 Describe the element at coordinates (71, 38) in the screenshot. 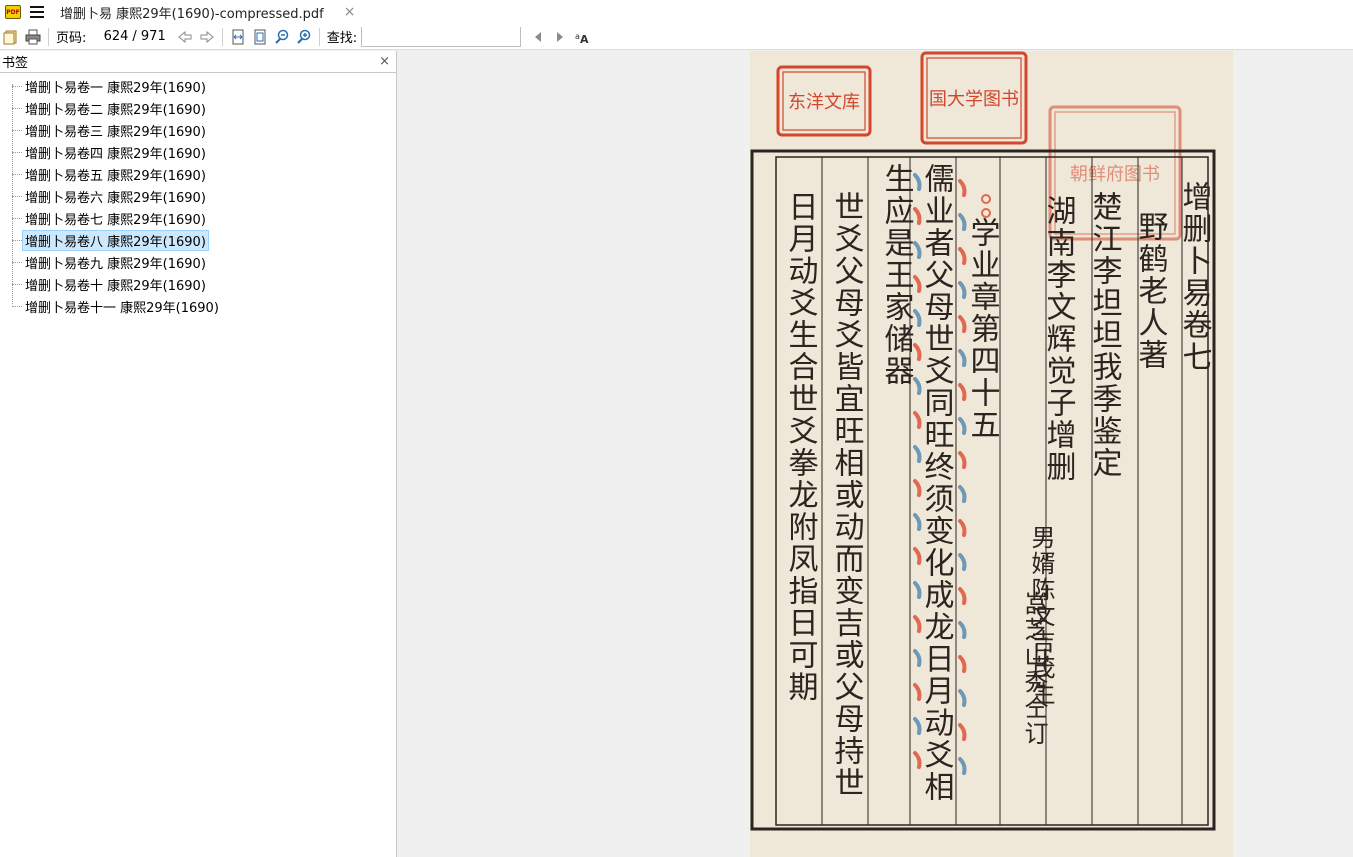

I see `page-label: 页码:` at that location.